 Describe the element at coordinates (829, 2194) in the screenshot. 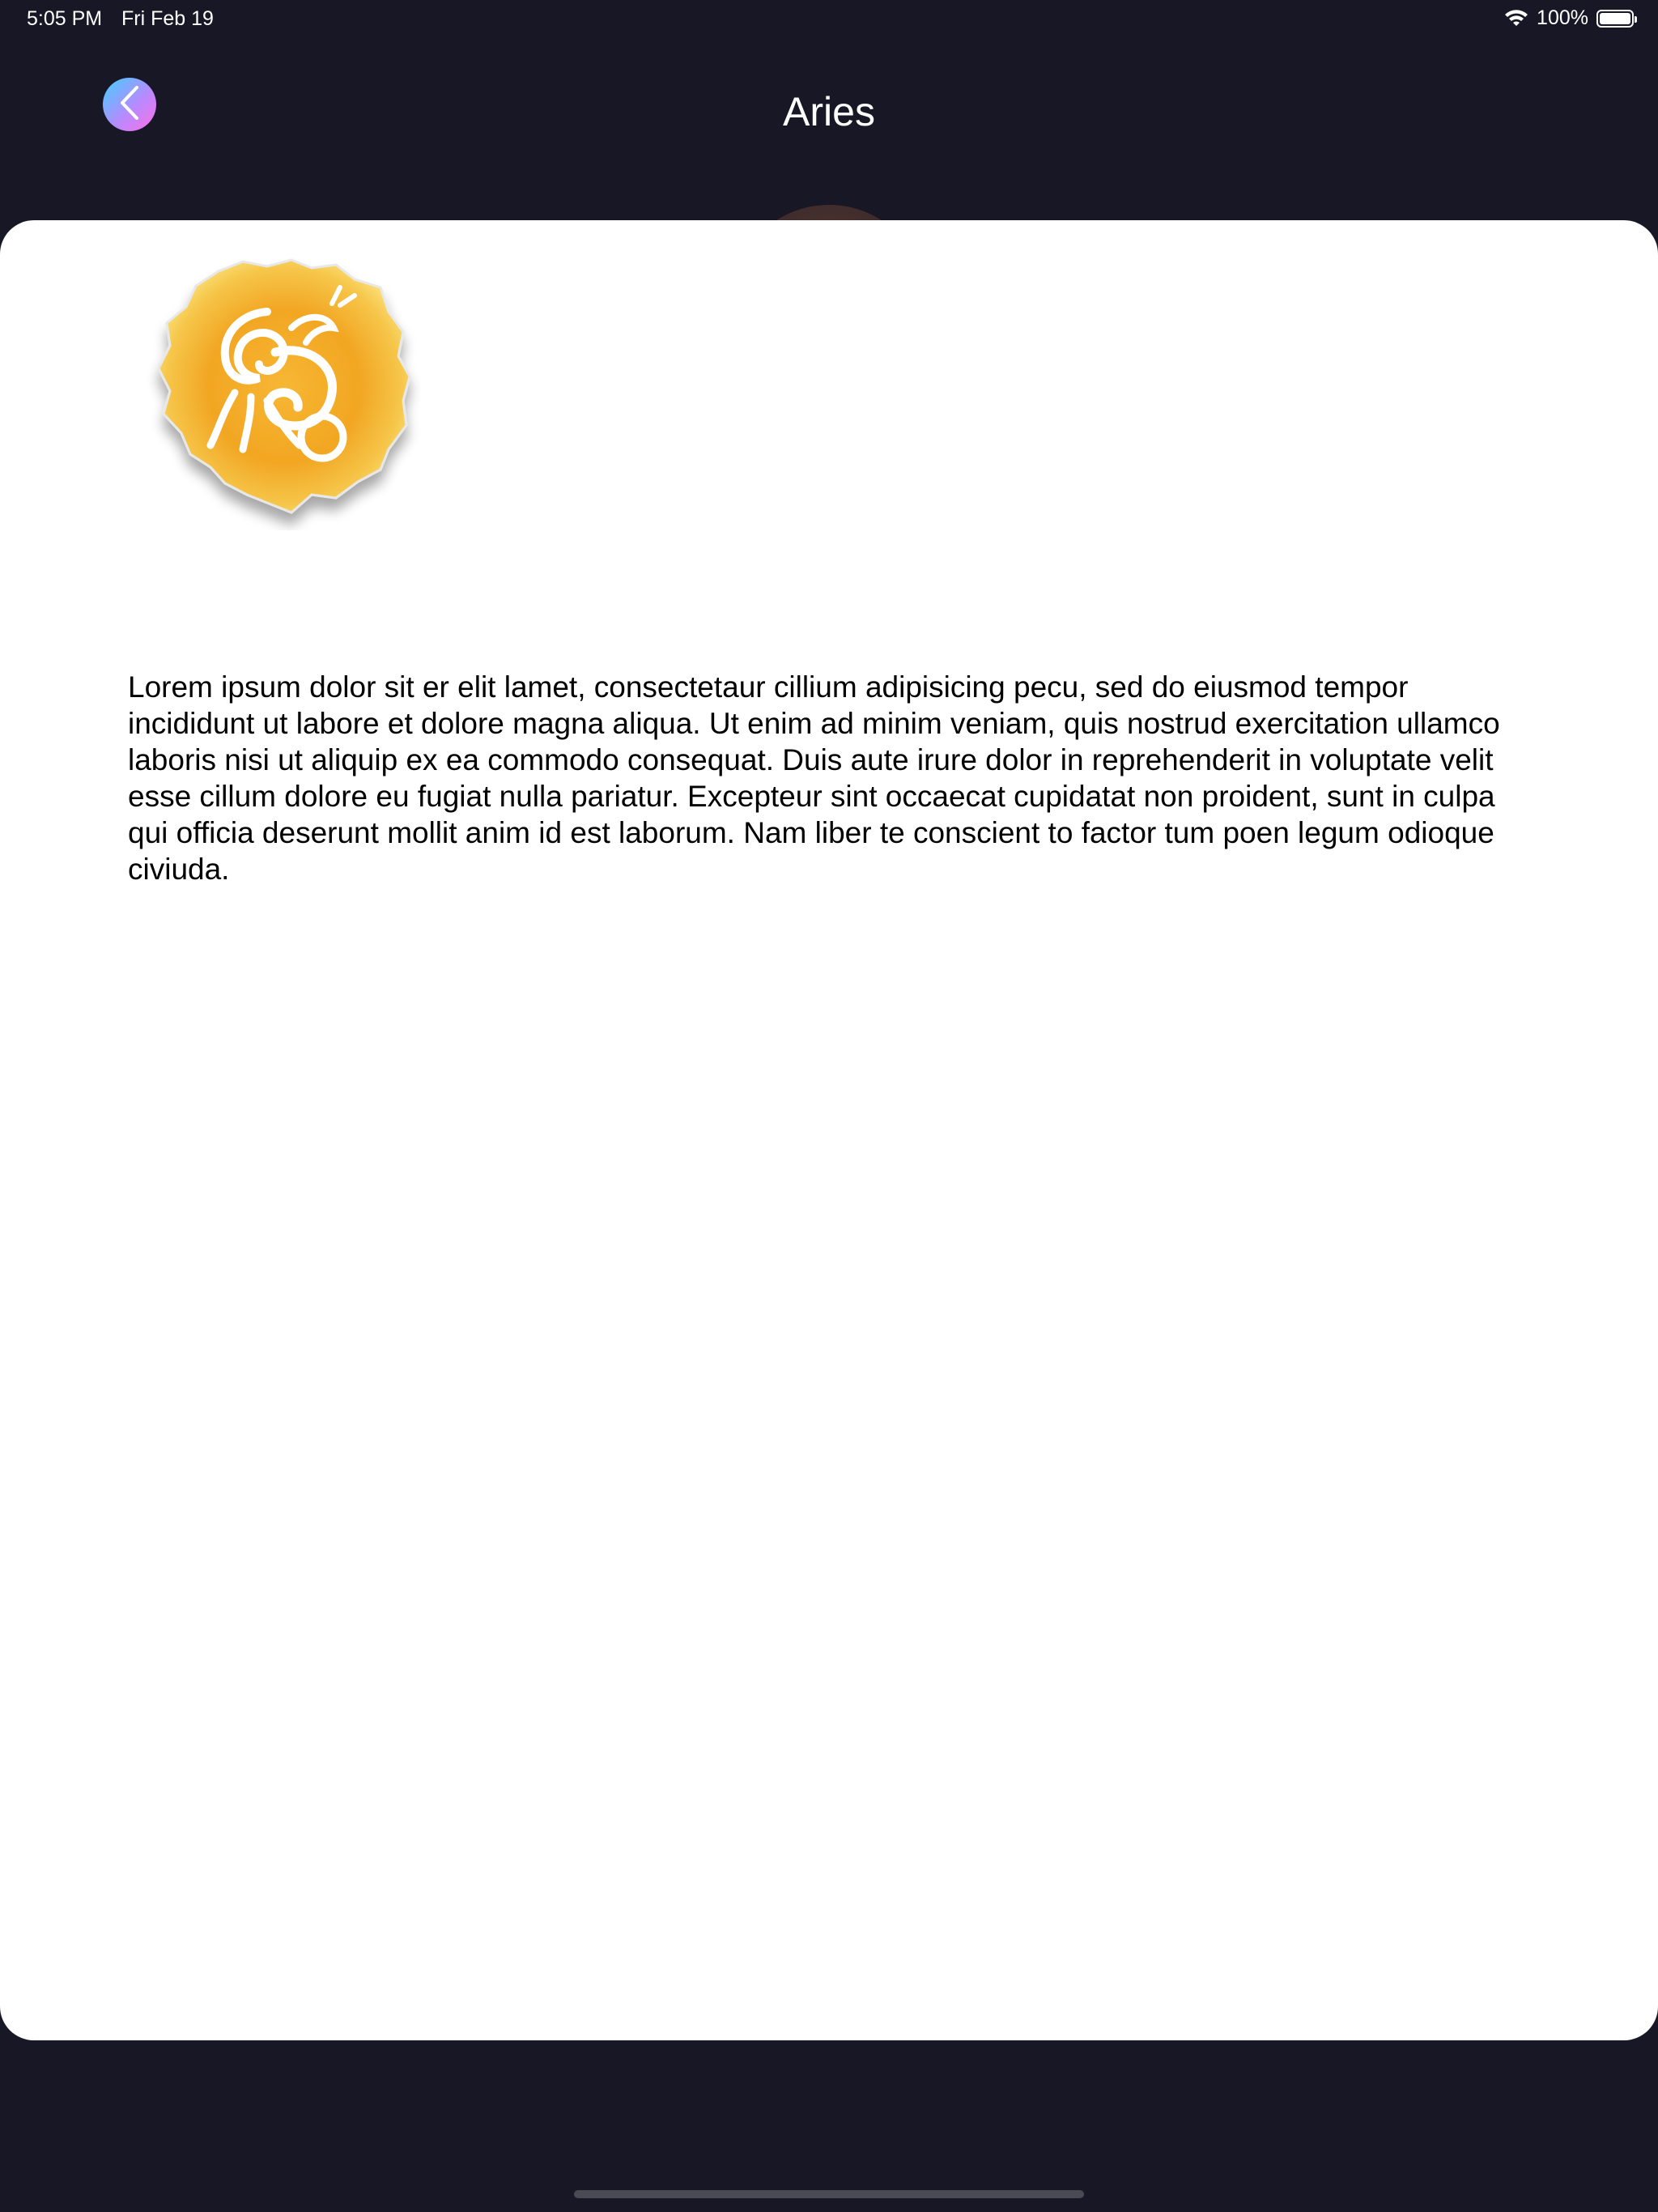

I see `home-indicator` at that location.